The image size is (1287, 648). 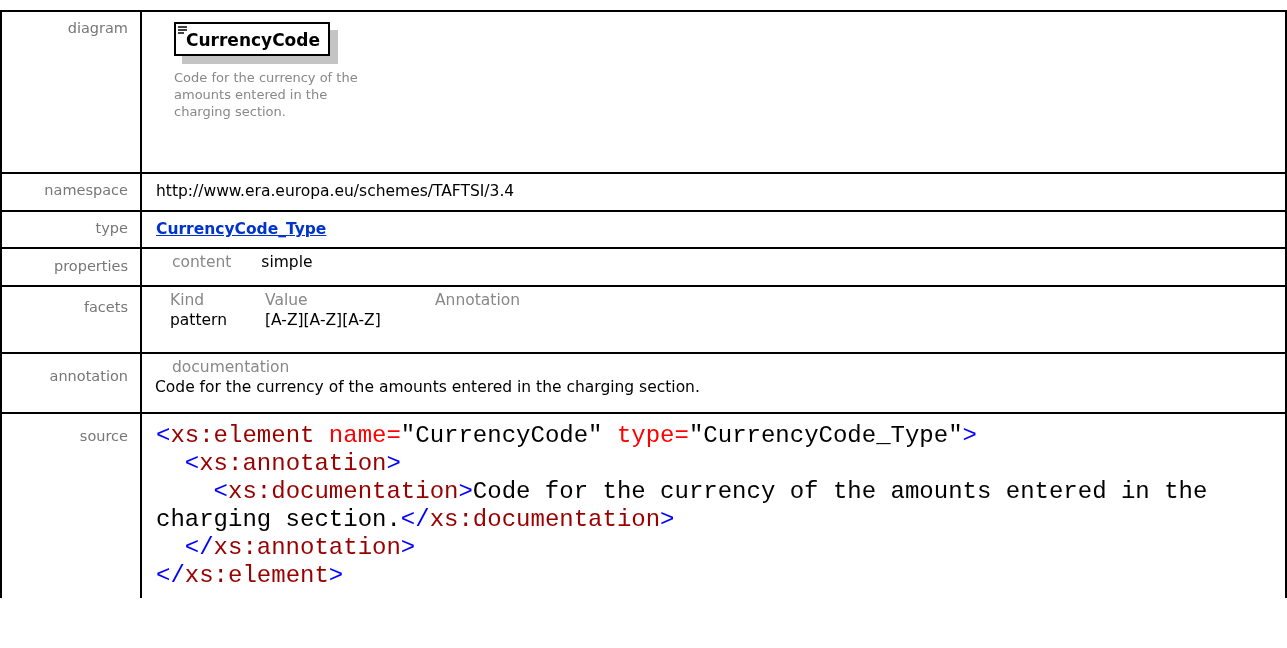 I want to click on facet-column-header: Annotation, so click(x=478, y=300).